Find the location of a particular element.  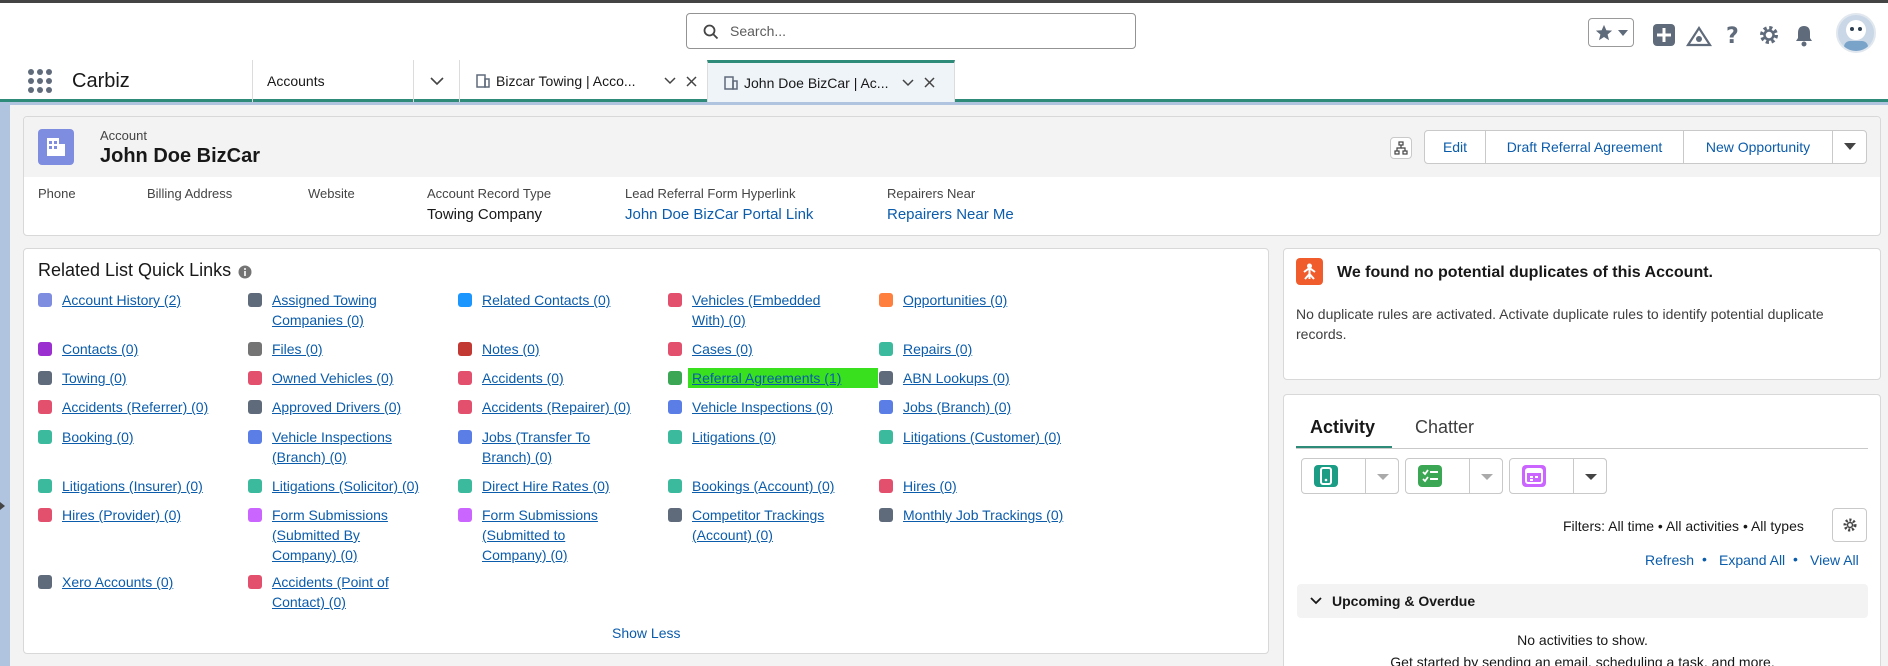

related-list-link: Towing (0) is located at coordinates (137, 378).